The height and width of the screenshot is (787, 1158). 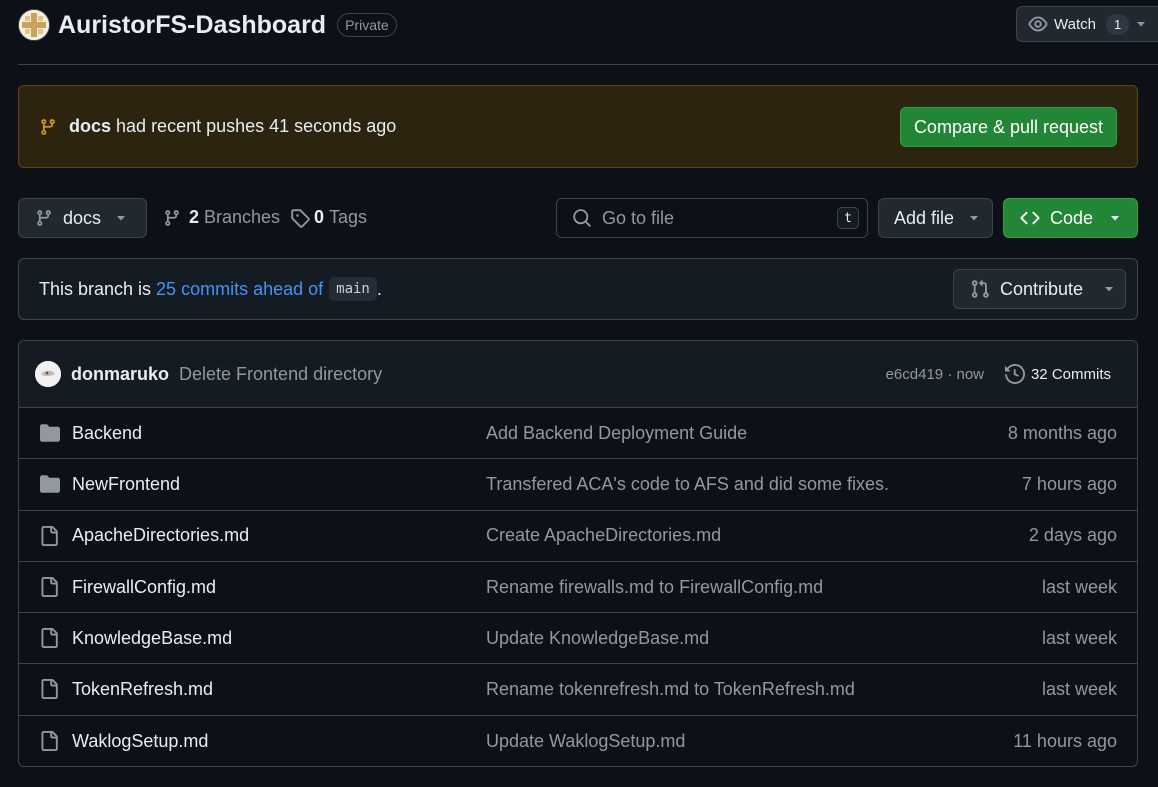 What do you see at coordinates (140, 741) in the screenshot?
I see `file-name: WaklogSetup.md` at bounding box center [140, 741].